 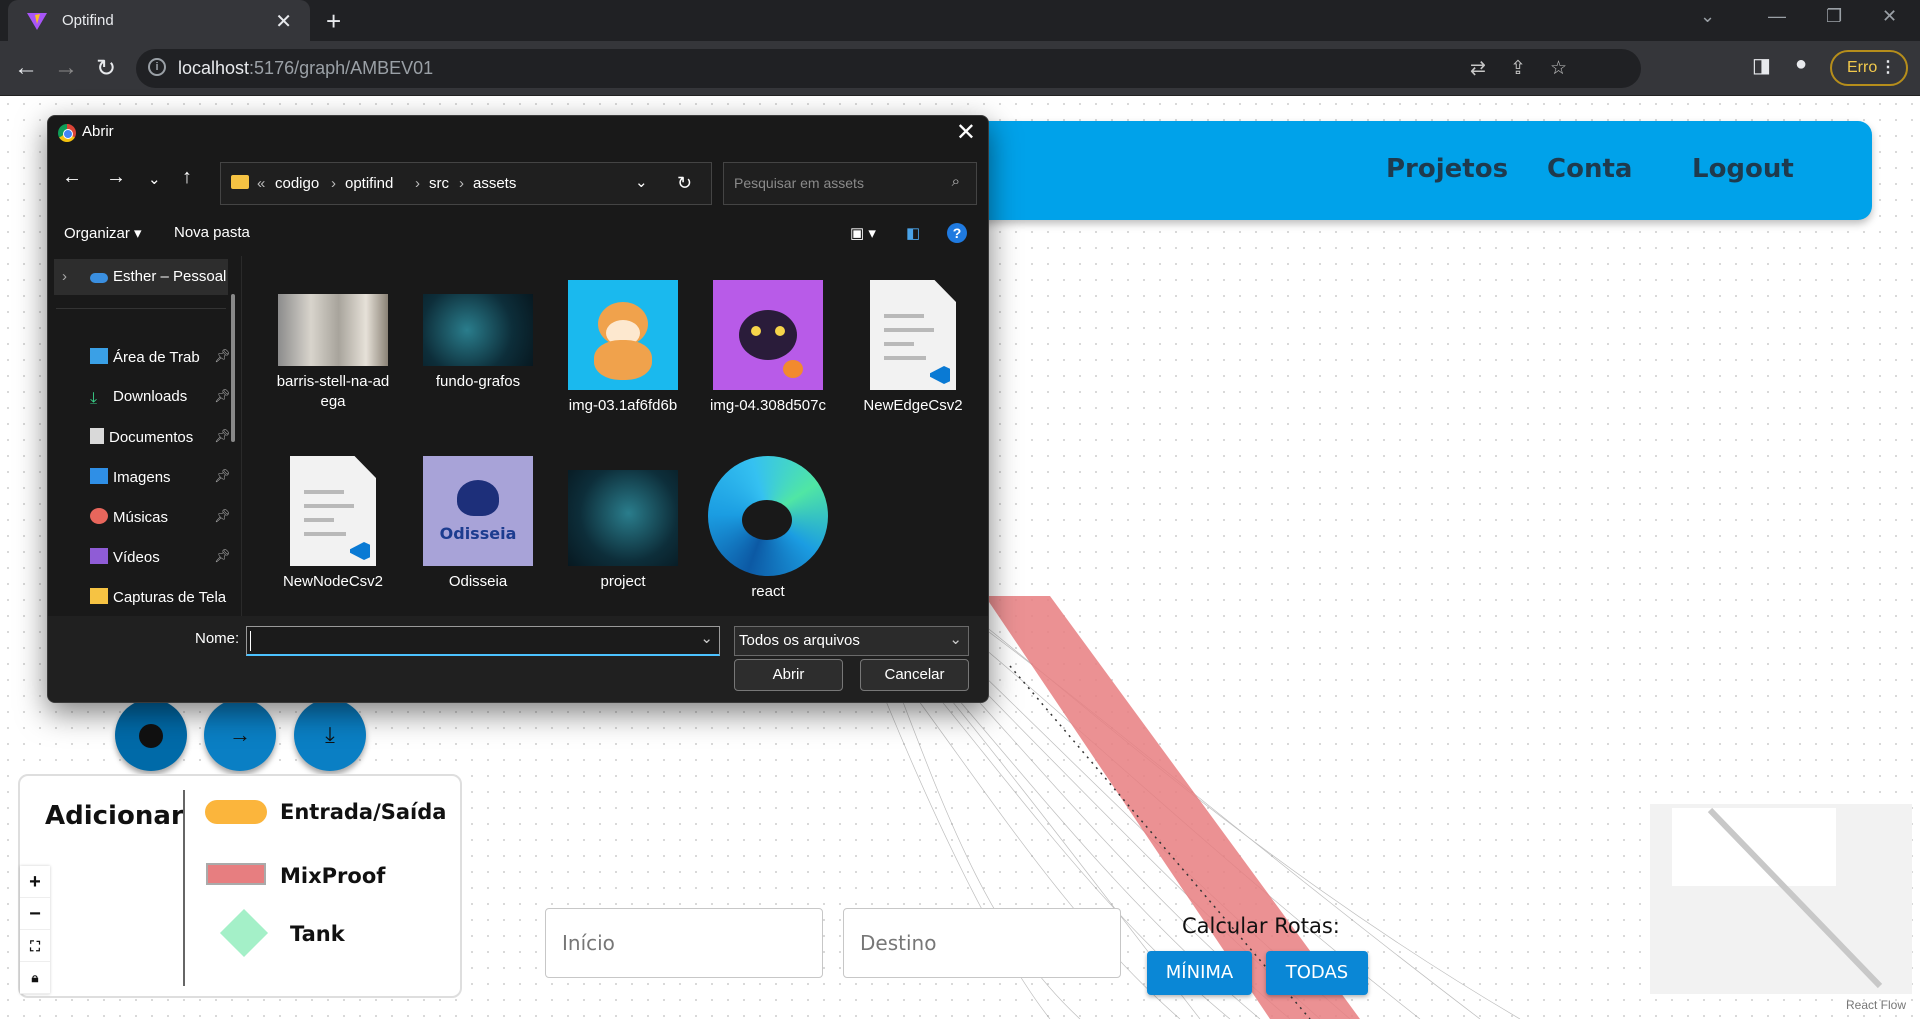 I want to click on pane-divider, so click(x=241, y=436).